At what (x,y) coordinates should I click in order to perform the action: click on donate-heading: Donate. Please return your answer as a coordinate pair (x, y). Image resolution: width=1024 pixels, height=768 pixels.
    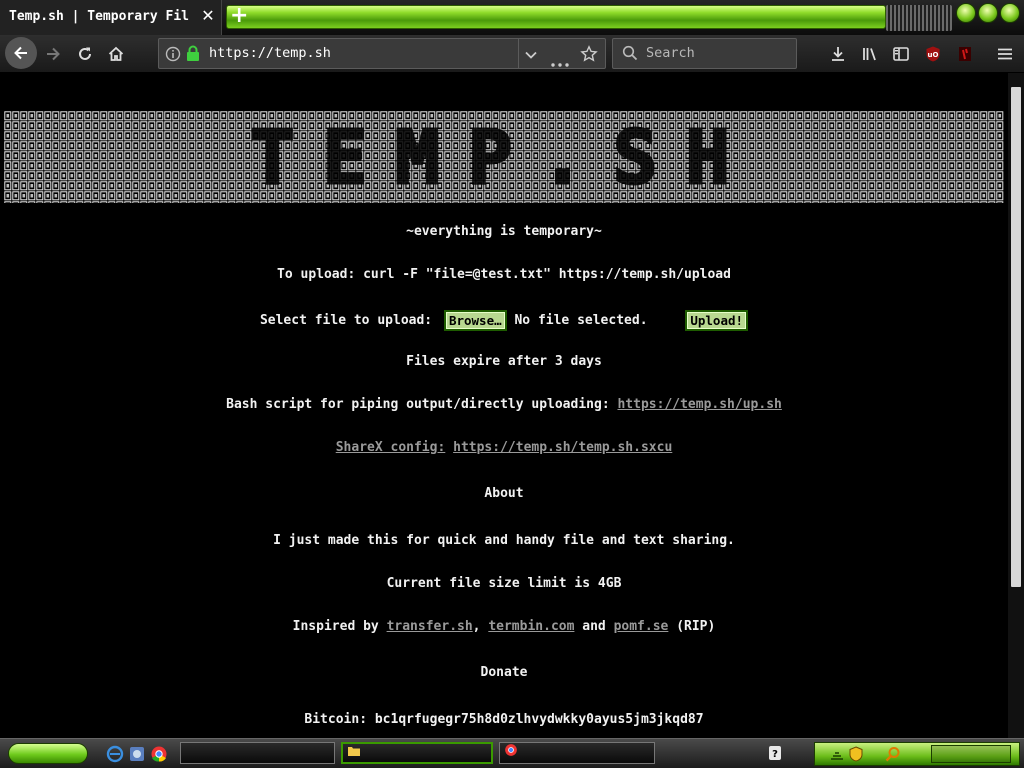
    Looking at the image, I should click on (504, 672).